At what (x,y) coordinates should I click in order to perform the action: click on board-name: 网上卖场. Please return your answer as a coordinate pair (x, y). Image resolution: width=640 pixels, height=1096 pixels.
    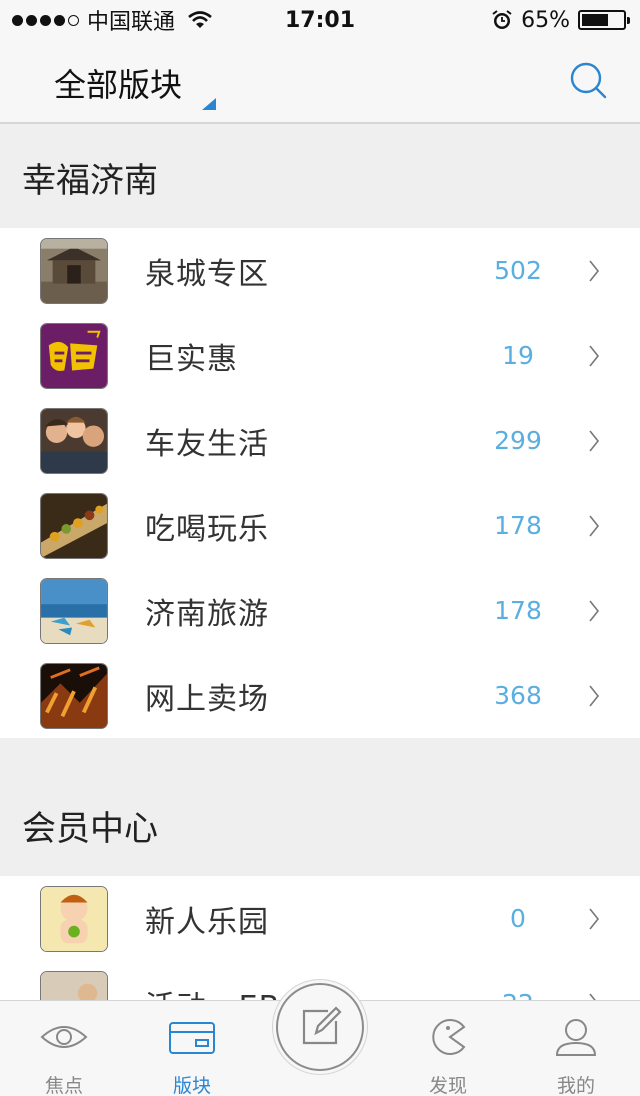
    Looking at the image, I should click on (207, 699).